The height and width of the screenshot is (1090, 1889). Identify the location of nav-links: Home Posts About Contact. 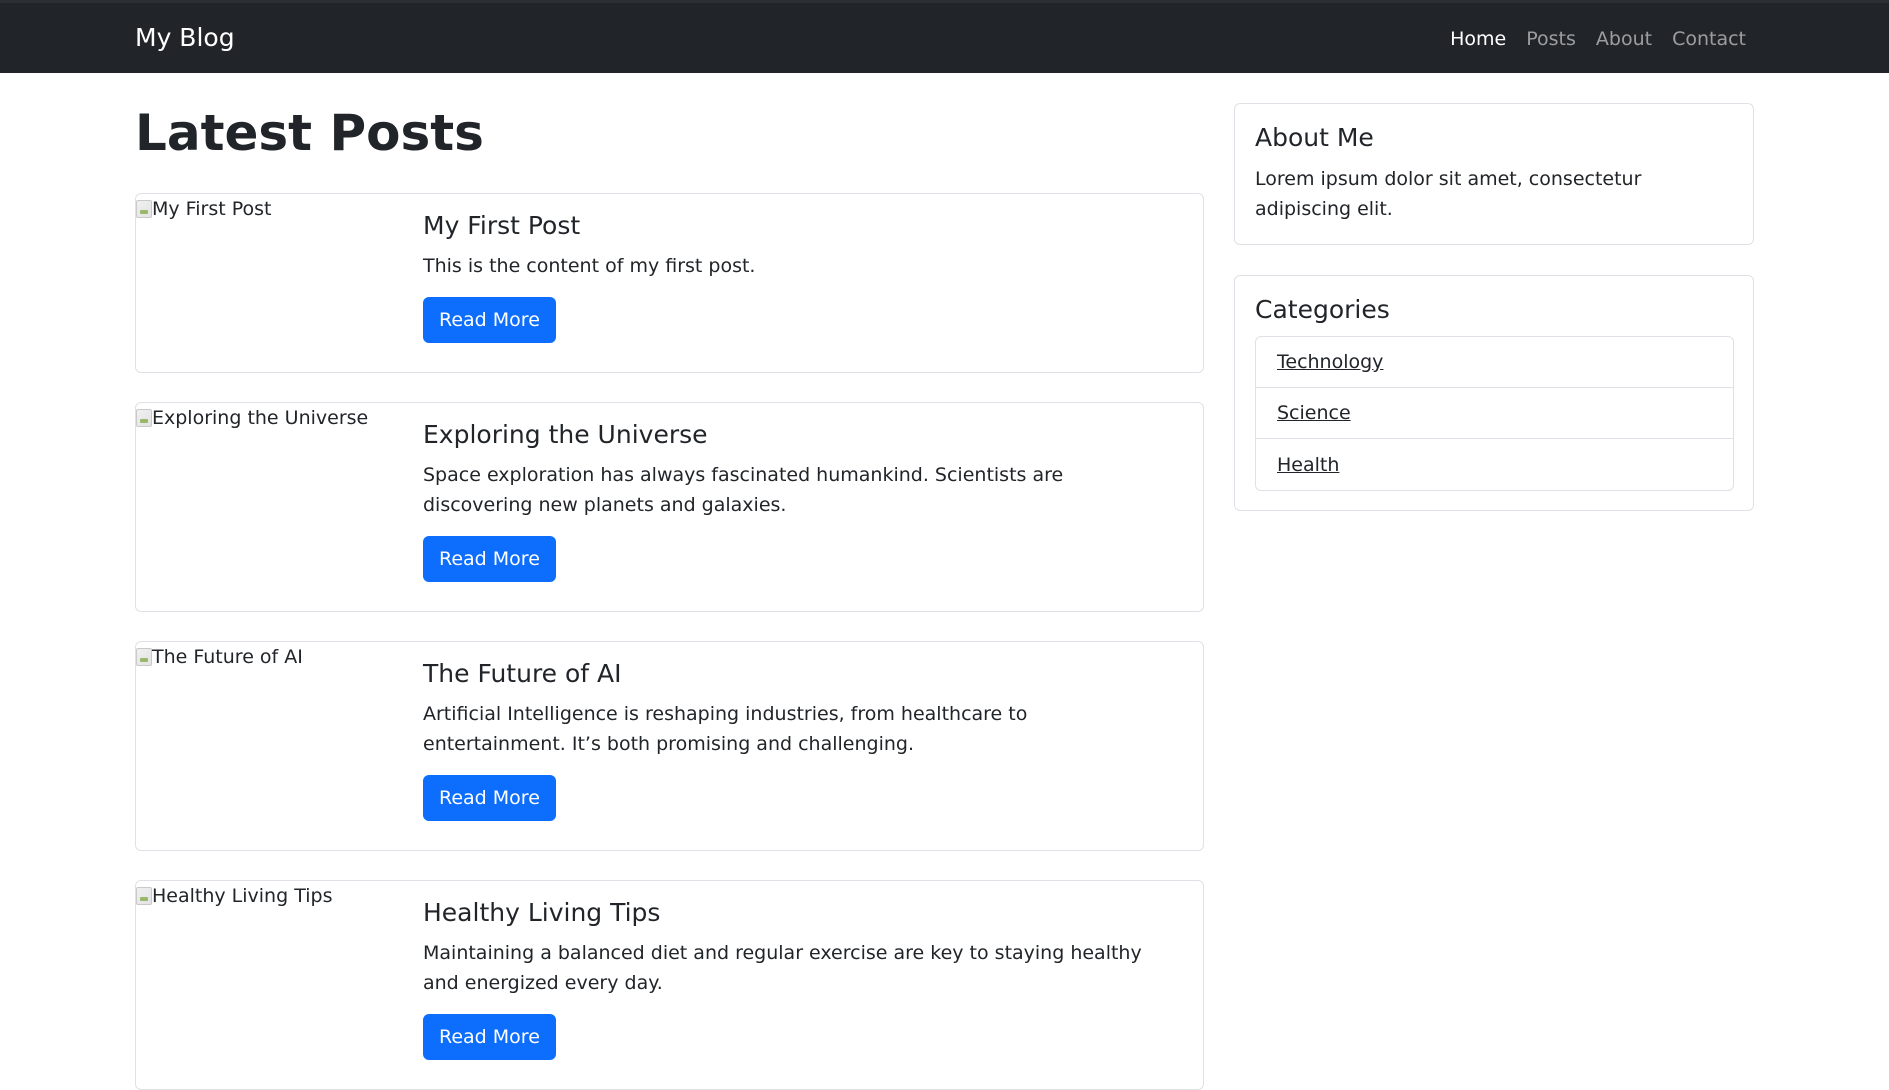
(1588, 39).